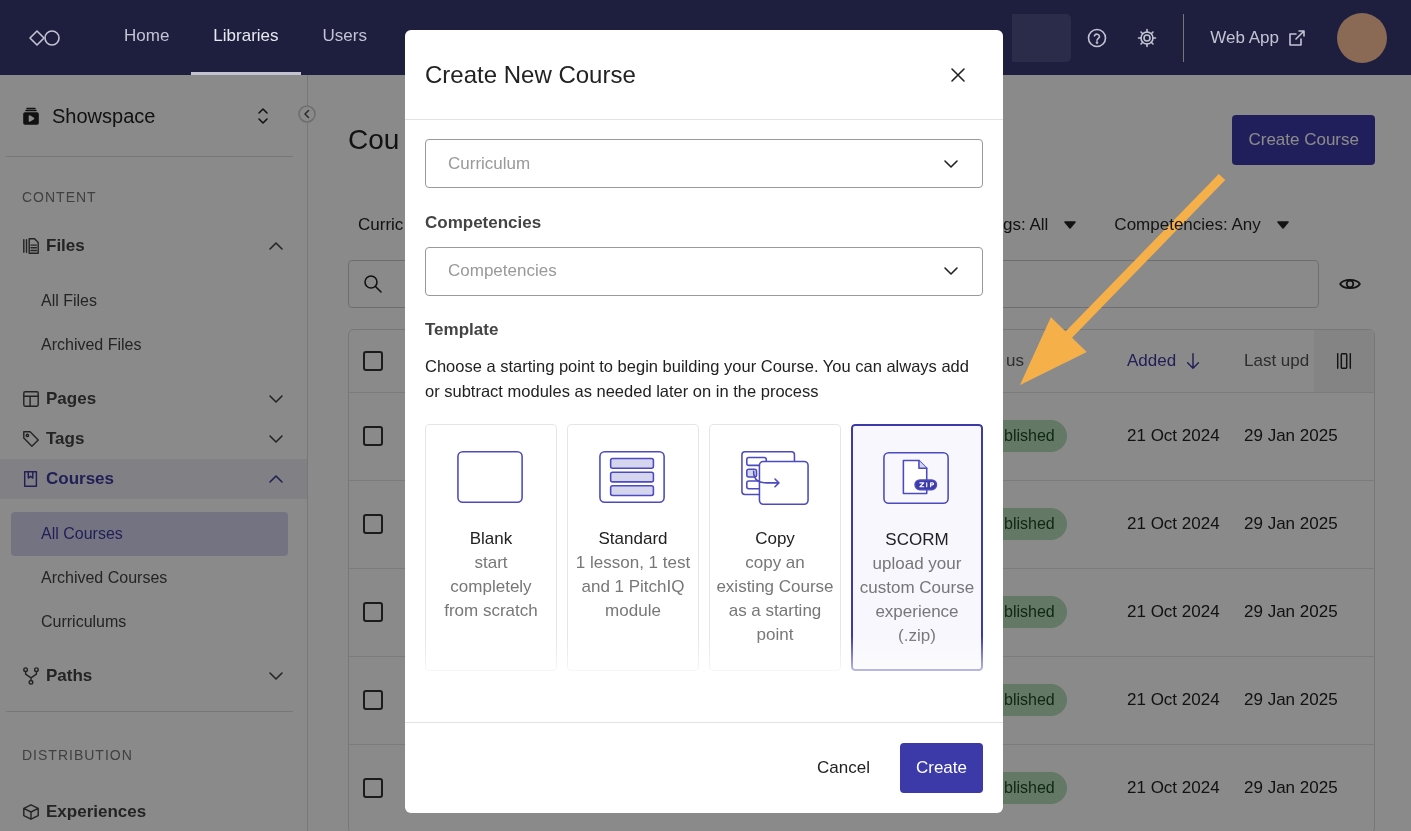 The width and height of the screenshot is (1411, 831). I want to click on sidebar-item: Tags, so click(153, 439).